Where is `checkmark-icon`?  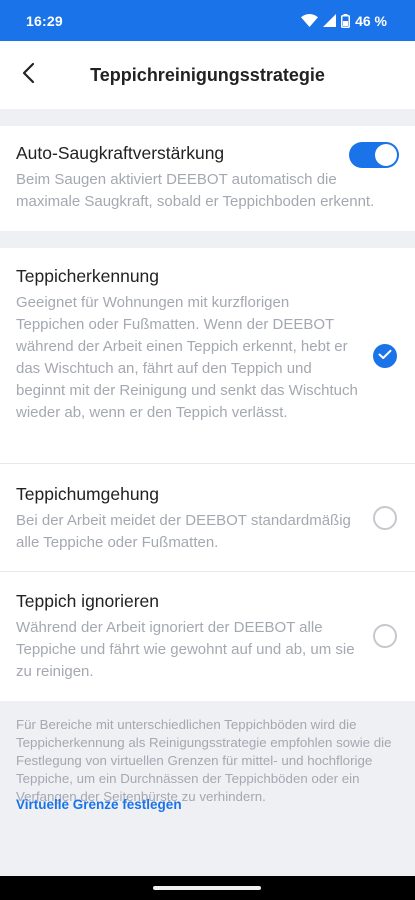 checkmark-icon is located at coordinates (385, 356).